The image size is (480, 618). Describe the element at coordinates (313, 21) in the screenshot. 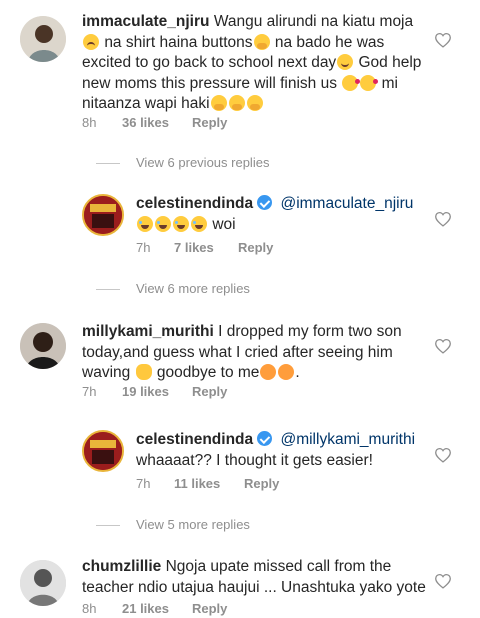

I see `comment-body: Wangu alirundi na kiatu moja` at that location.